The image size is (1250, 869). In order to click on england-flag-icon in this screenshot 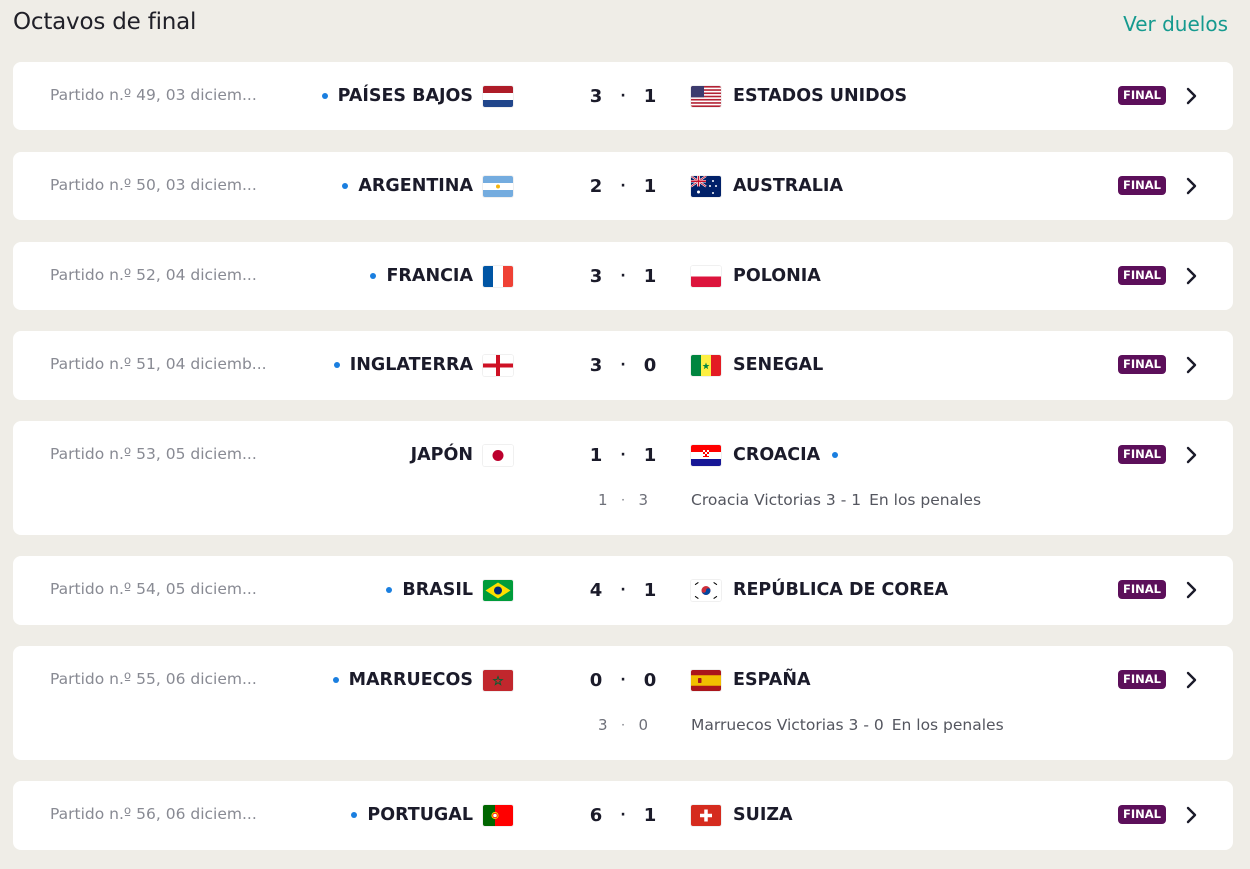, I will do `click(498, 365)`.